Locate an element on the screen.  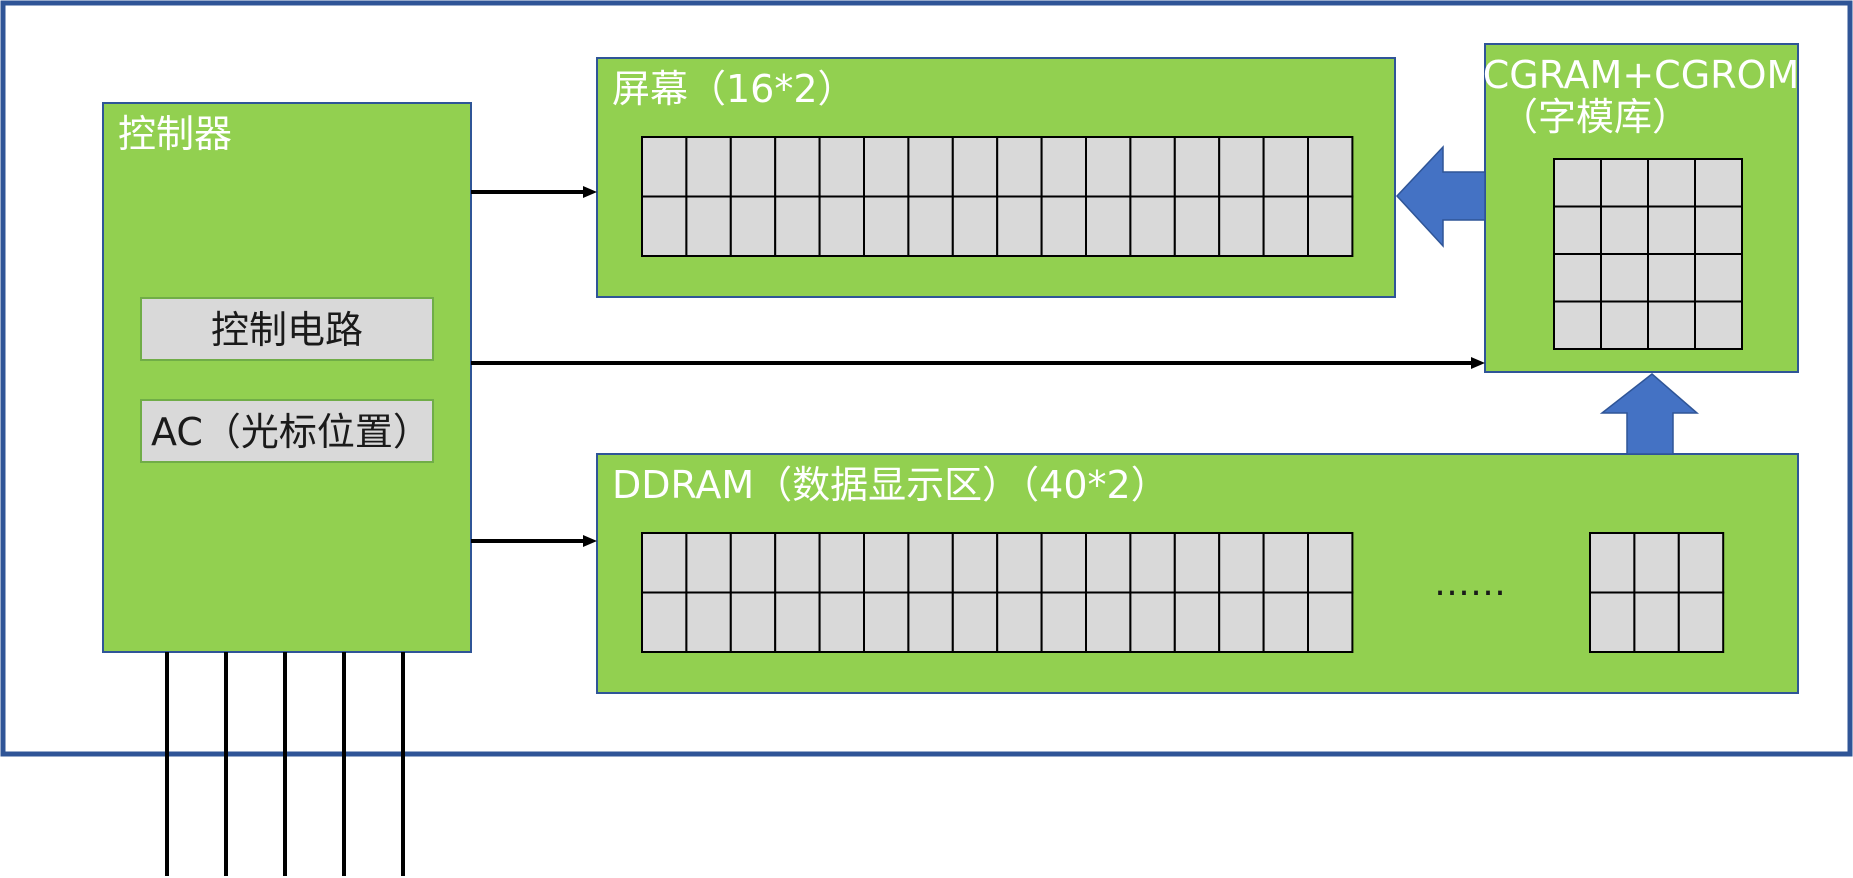
ddram-title: DDRAM（数据显示区）（40*2） is located at coordinates (890, 485).